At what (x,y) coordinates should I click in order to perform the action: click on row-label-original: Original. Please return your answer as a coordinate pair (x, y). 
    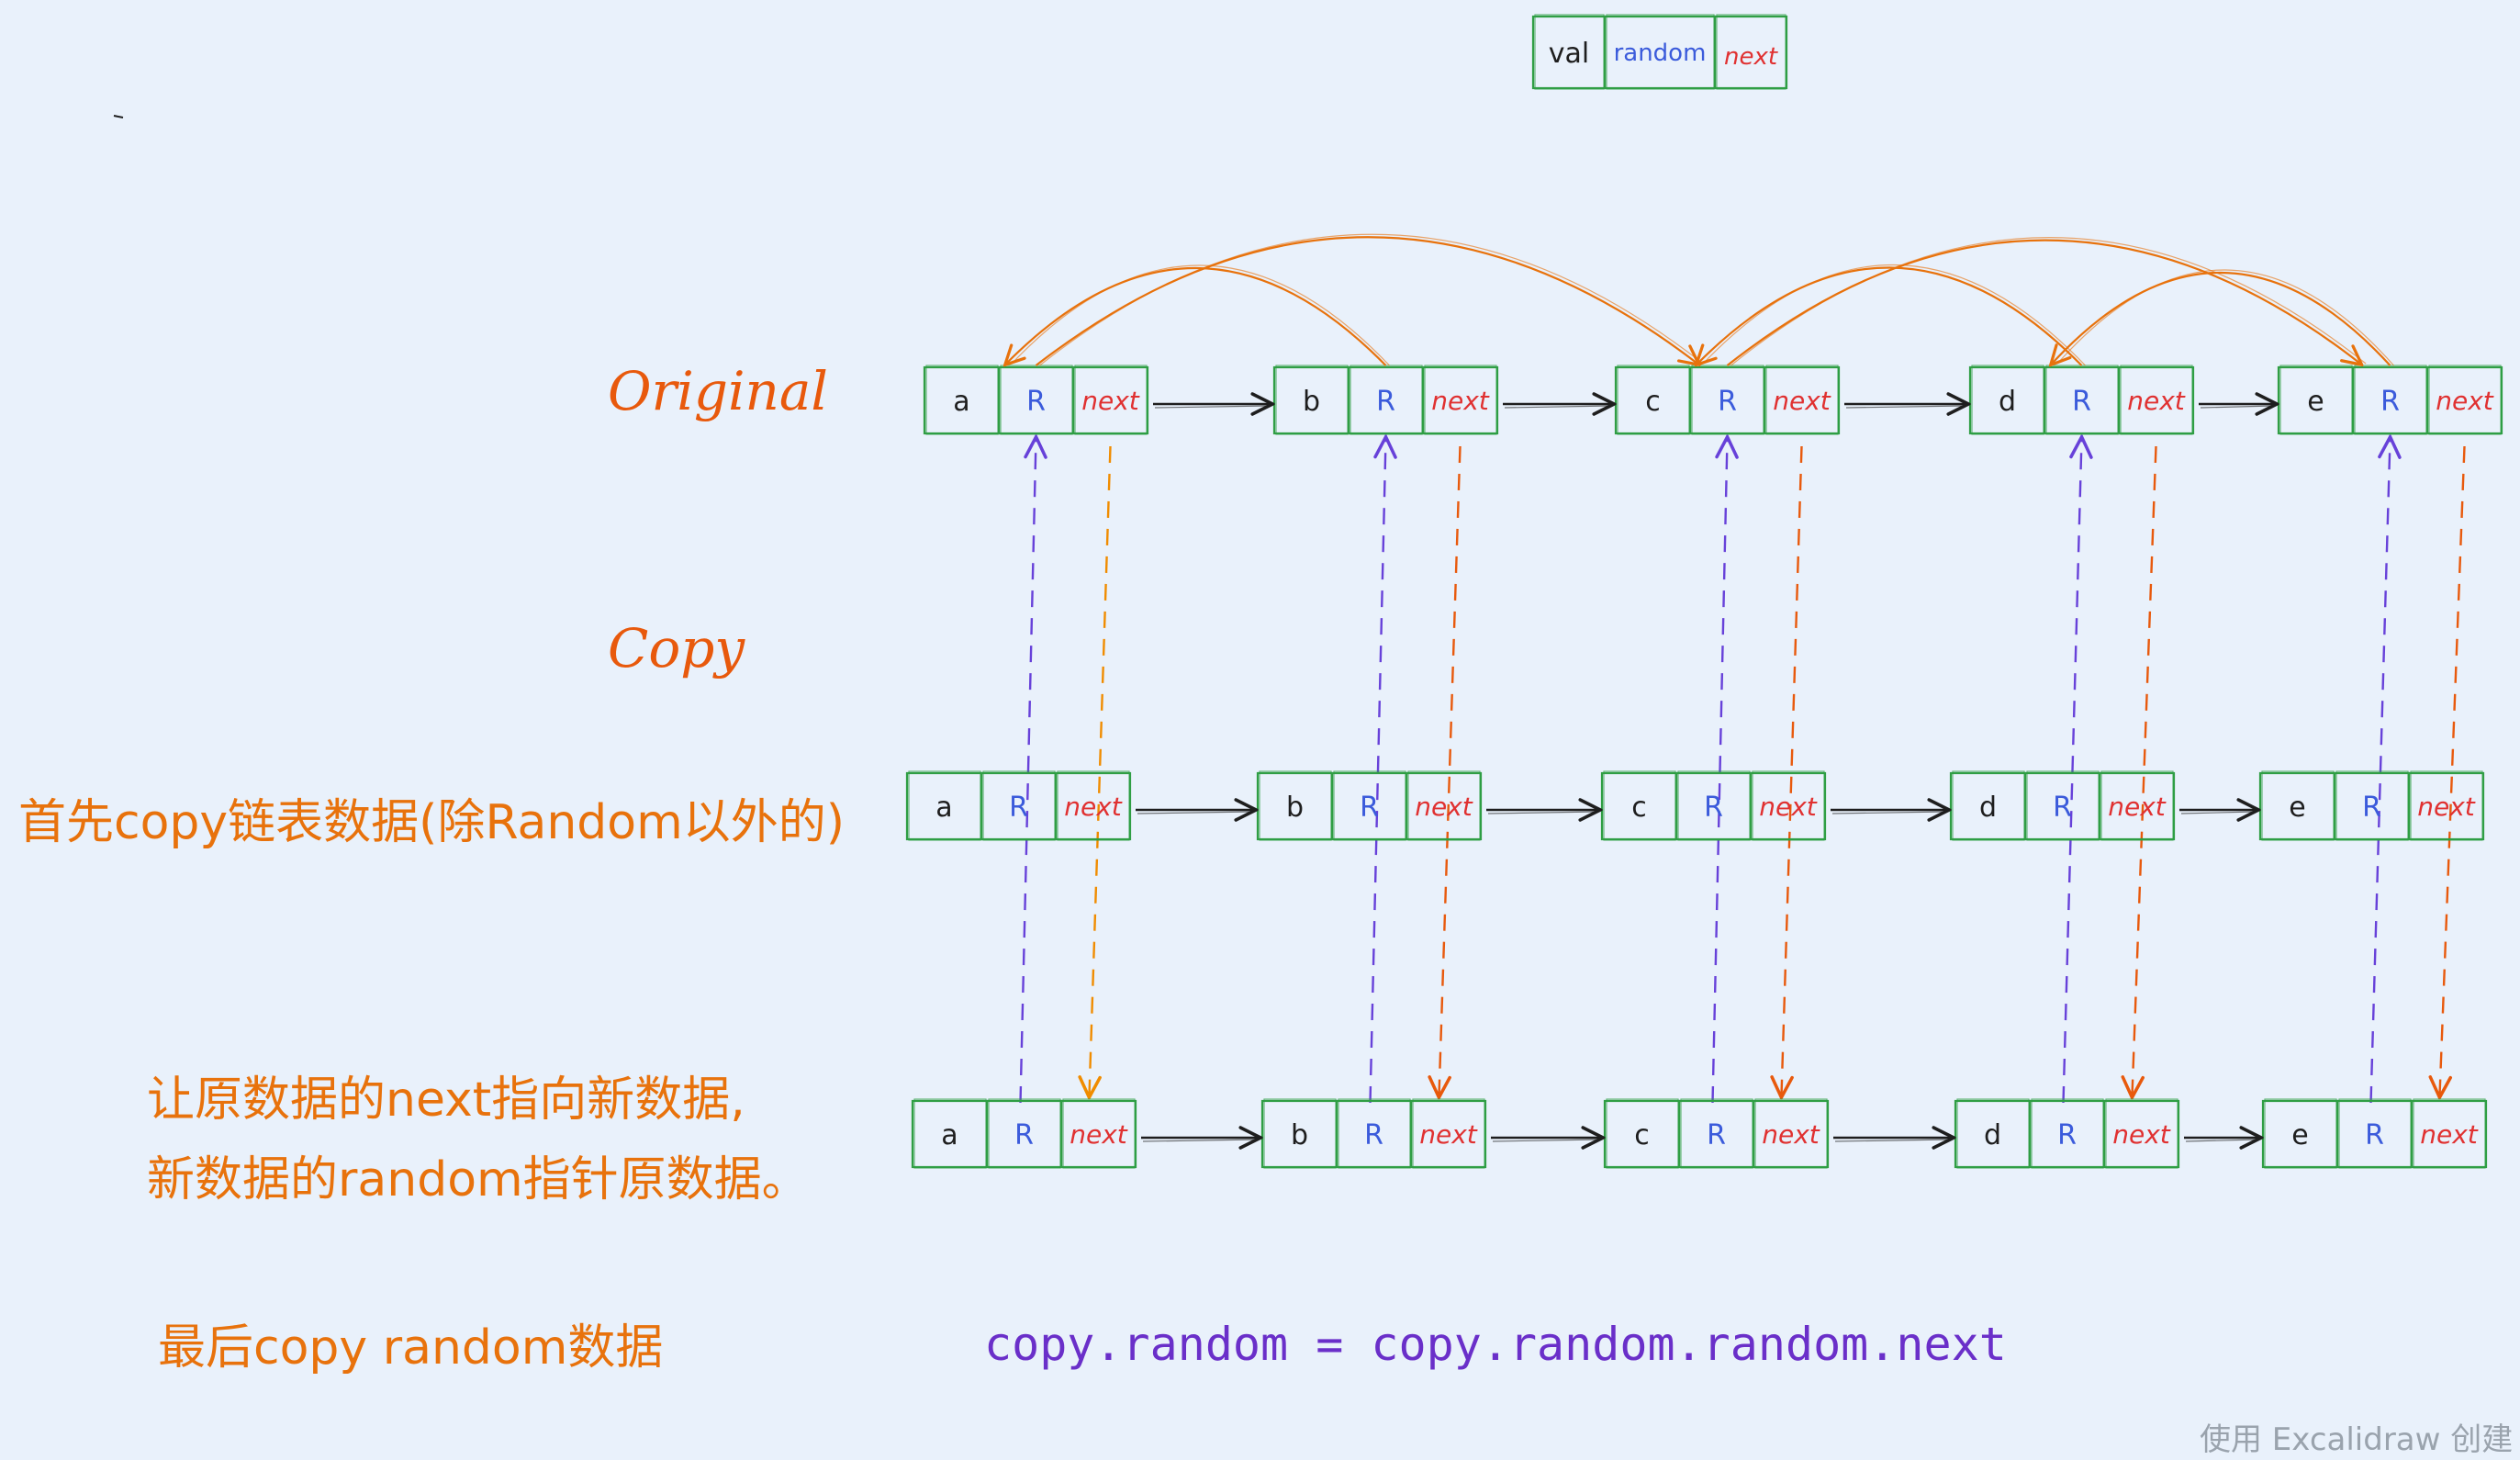
    Looking at the image, I should click on (718, 391).